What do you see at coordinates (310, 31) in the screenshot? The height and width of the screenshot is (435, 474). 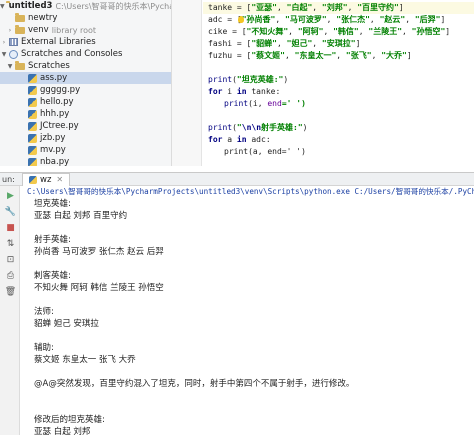 I see `string-literal: "阿轲"` at bounding box center [310, 31].